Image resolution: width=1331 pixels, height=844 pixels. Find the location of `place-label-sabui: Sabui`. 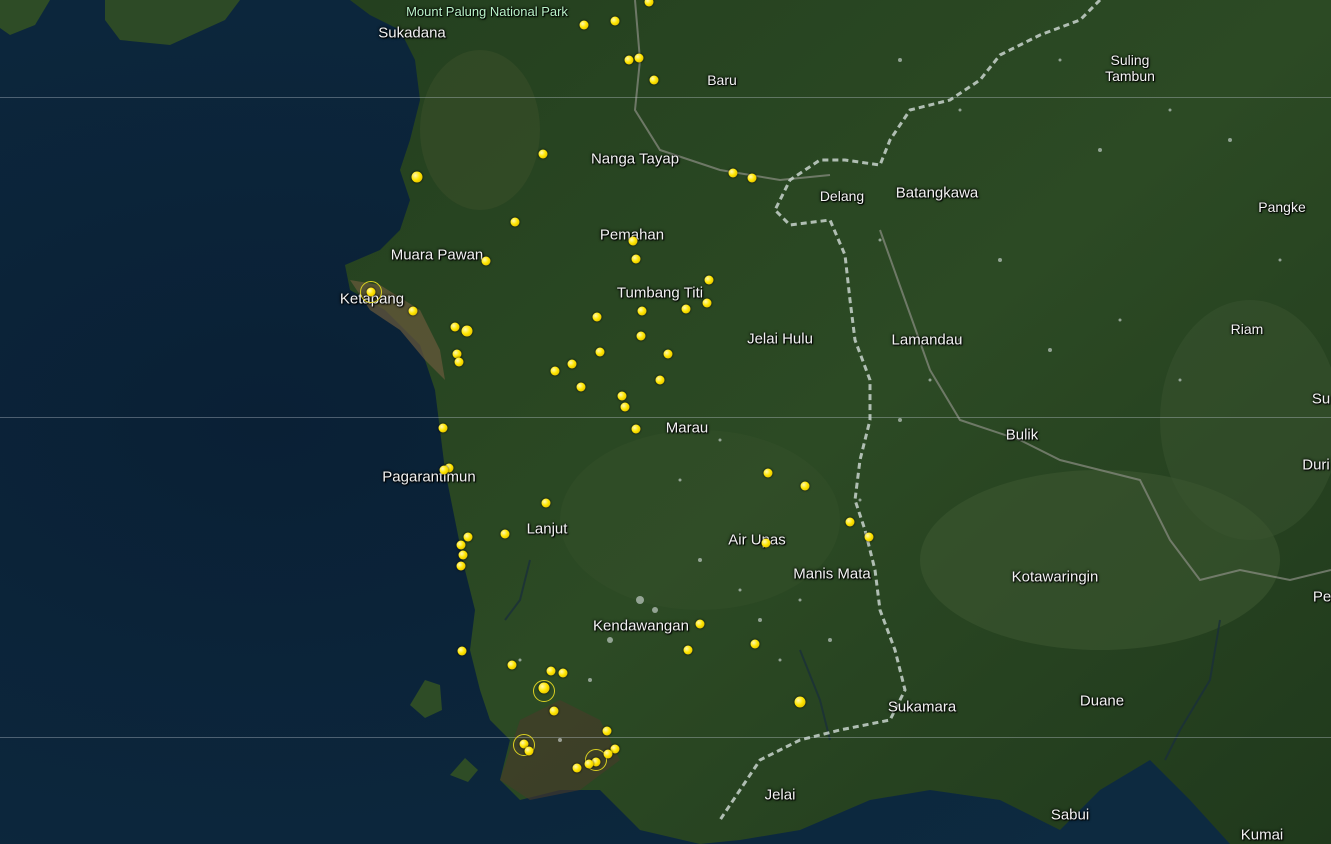

place-label-sabui: Sabui is located at coordinates (1070, 815).